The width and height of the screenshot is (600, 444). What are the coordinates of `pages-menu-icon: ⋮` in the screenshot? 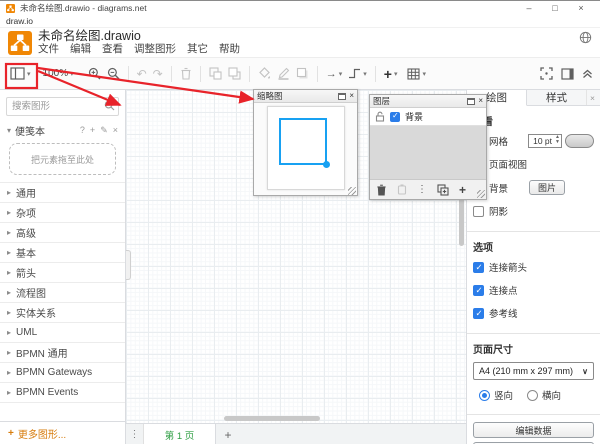 It's located at (135, 434).